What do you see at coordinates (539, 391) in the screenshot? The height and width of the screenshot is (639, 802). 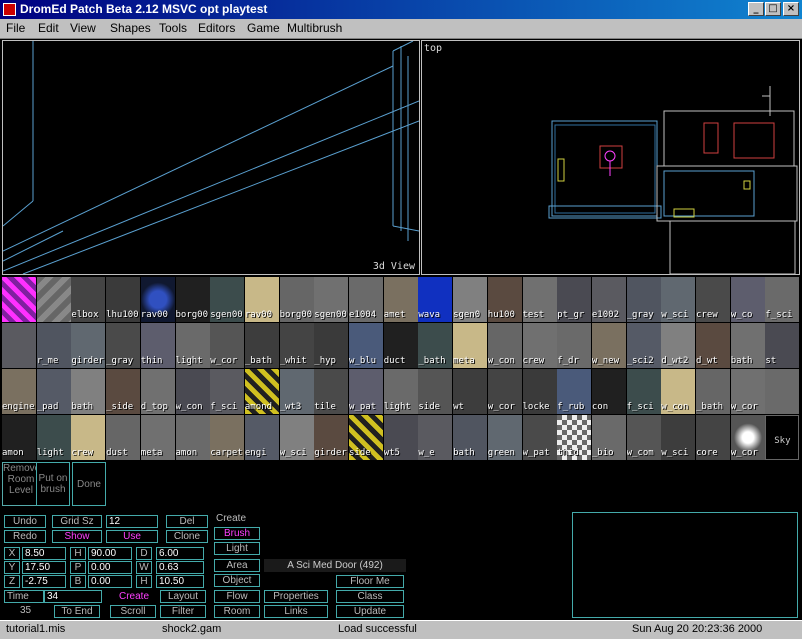 I see `texture-tile: locke` at bounding box center [539, 391].